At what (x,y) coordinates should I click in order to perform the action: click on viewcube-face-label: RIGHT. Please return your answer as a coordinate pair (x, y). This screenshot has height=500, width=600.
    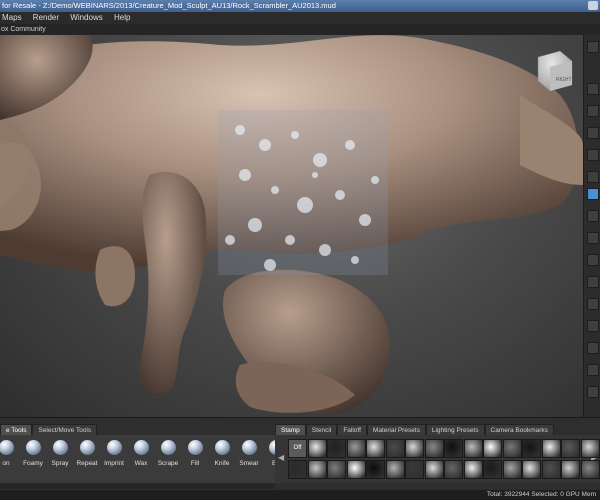
    Looking at the image, I should click on (564, 80).